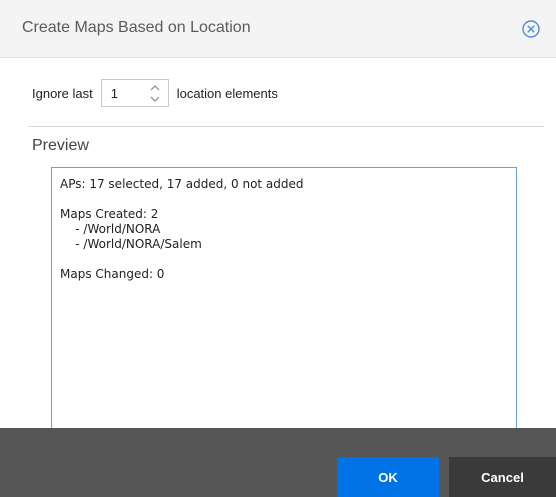 This screenshot has height=497, width=556. I want to click on ignore-suffix-label: location elements, so click(227, 93).